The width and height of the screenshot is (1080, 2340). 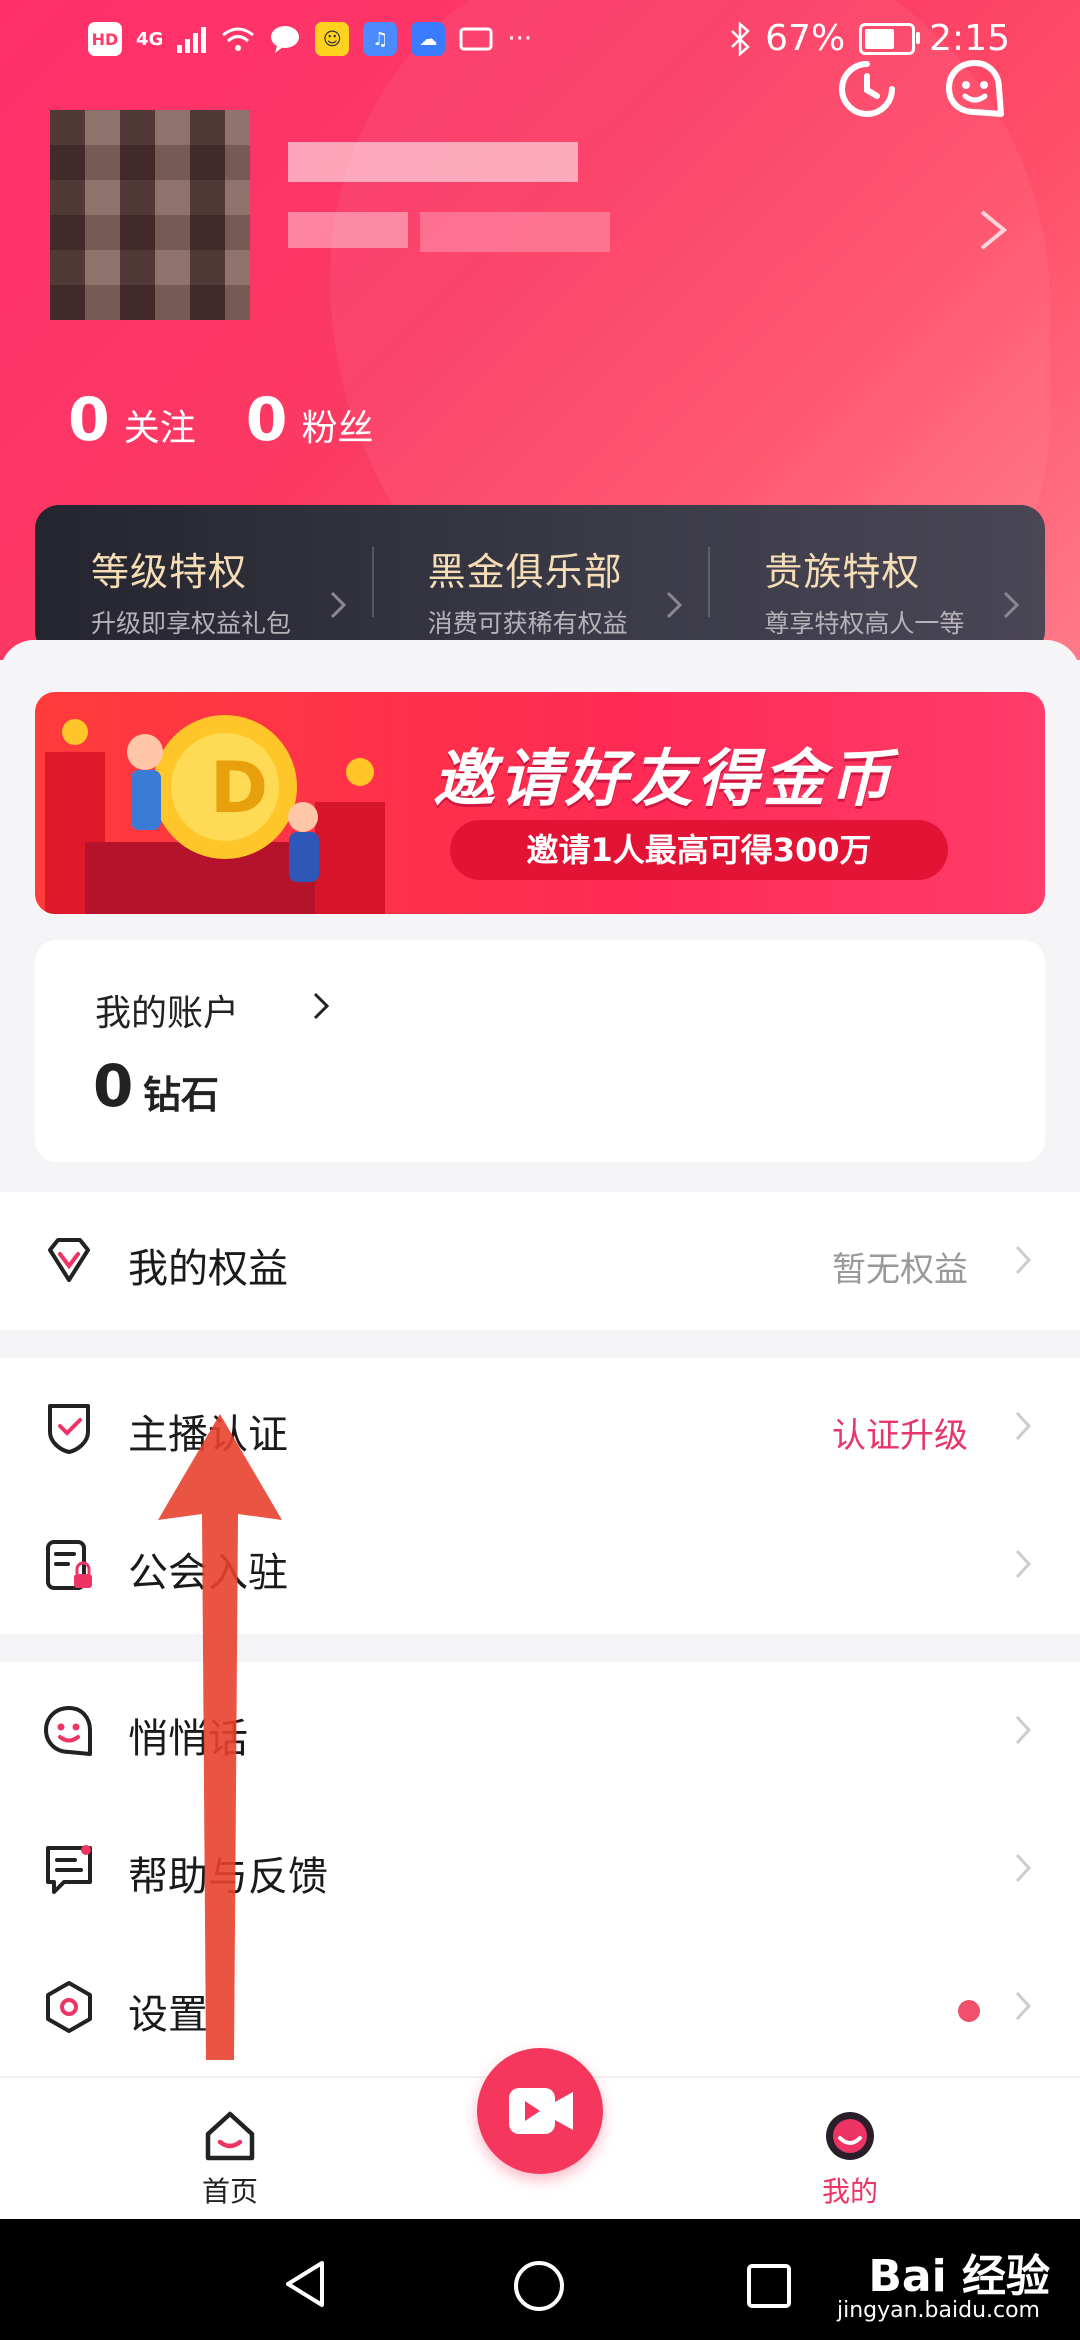 What do you see at coordinates (348, 230) in the screenshot?
I see `user-id-blurred` at bounding box center [348, 230].